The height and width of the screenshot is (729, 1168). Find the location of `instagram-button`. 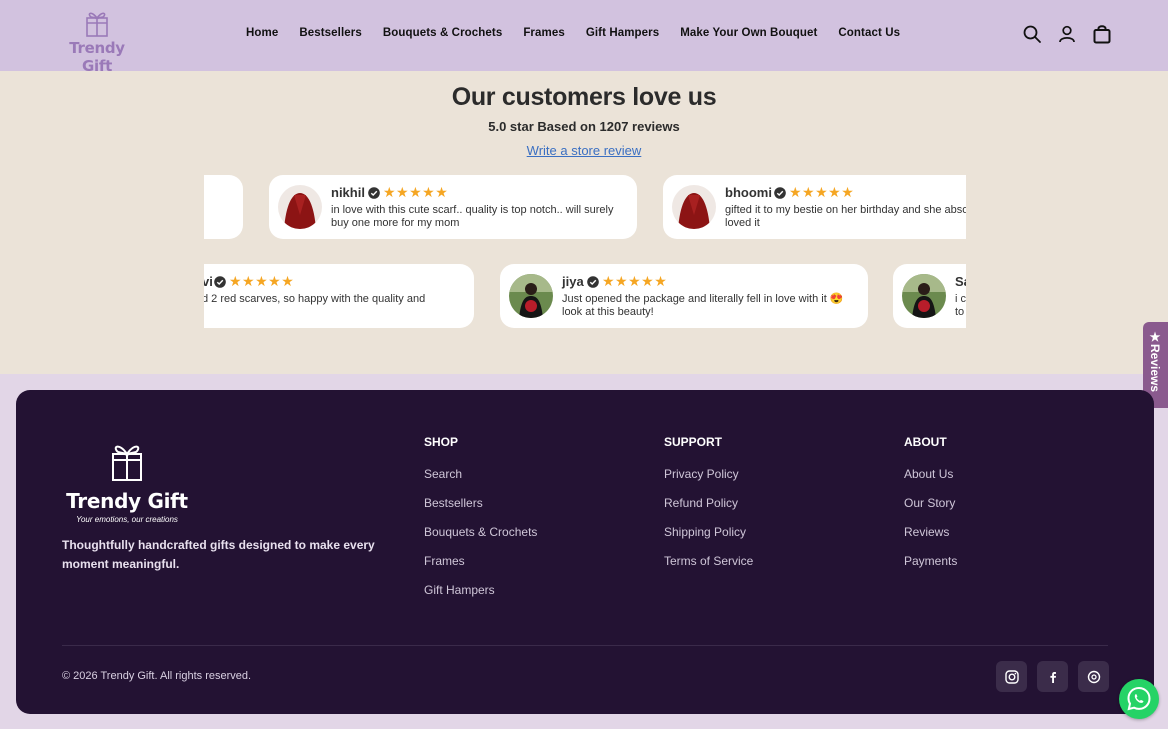

instagram-button is located at coordinates (1011, 676).